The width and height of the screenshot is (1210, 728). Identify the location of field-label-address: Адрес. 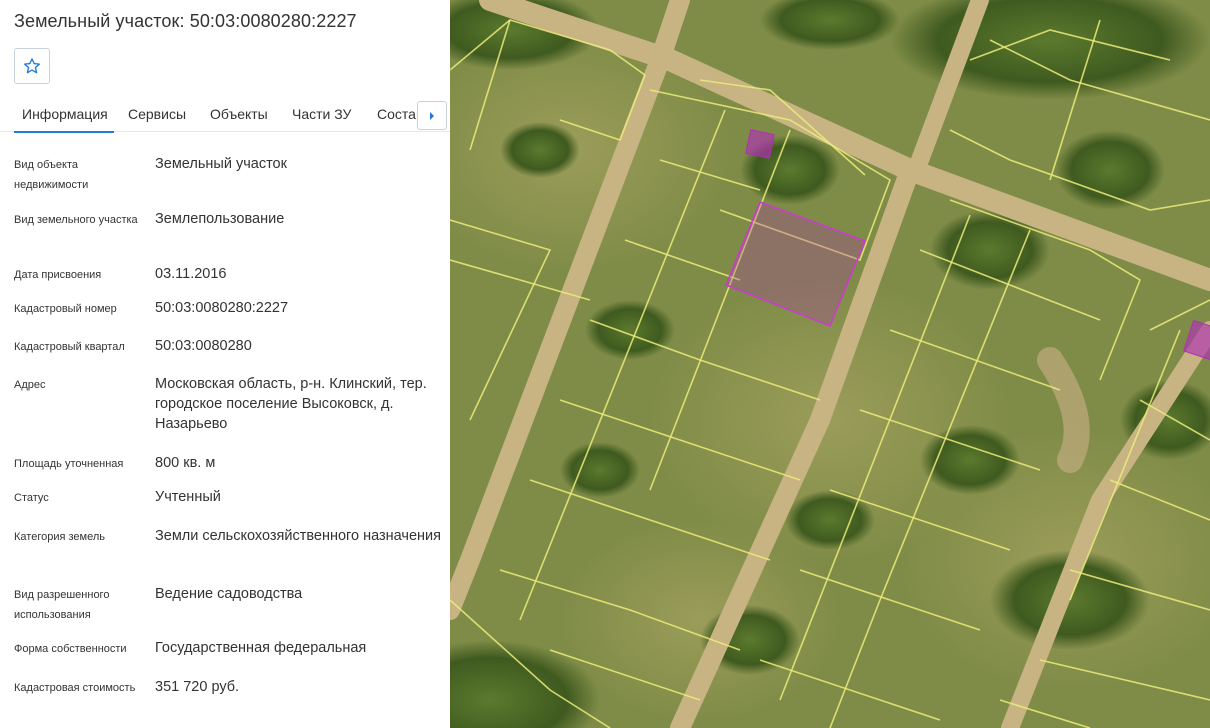
(30, 385).